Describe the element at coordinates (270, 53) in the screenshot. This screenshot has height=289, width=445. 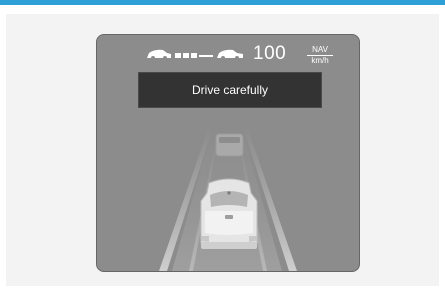
I see `set-speed-value: 100` at that location.